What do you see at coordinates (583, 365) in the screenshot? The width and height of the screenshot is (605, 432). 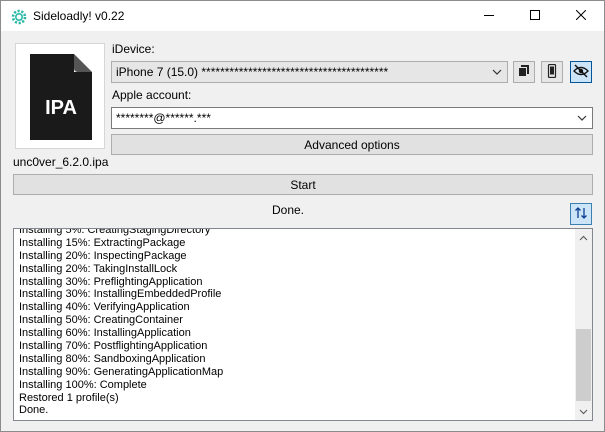 I see `scroll-thumb` at bounding box center [583, 365].